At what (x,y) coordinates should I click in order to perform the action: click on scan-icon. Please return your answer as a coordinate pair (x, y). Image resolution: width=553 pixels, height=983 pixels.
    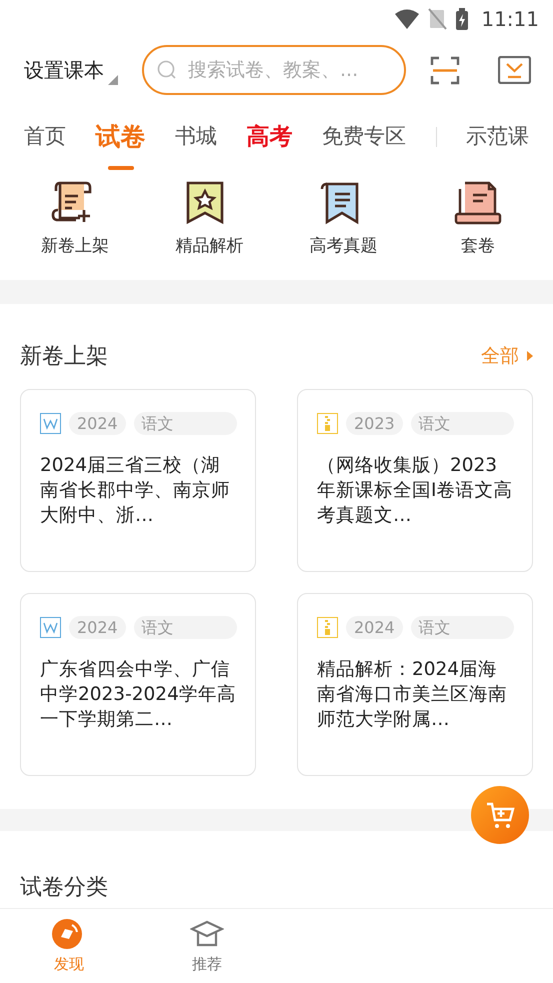
    Looking at the image, I should click on (445, 70).